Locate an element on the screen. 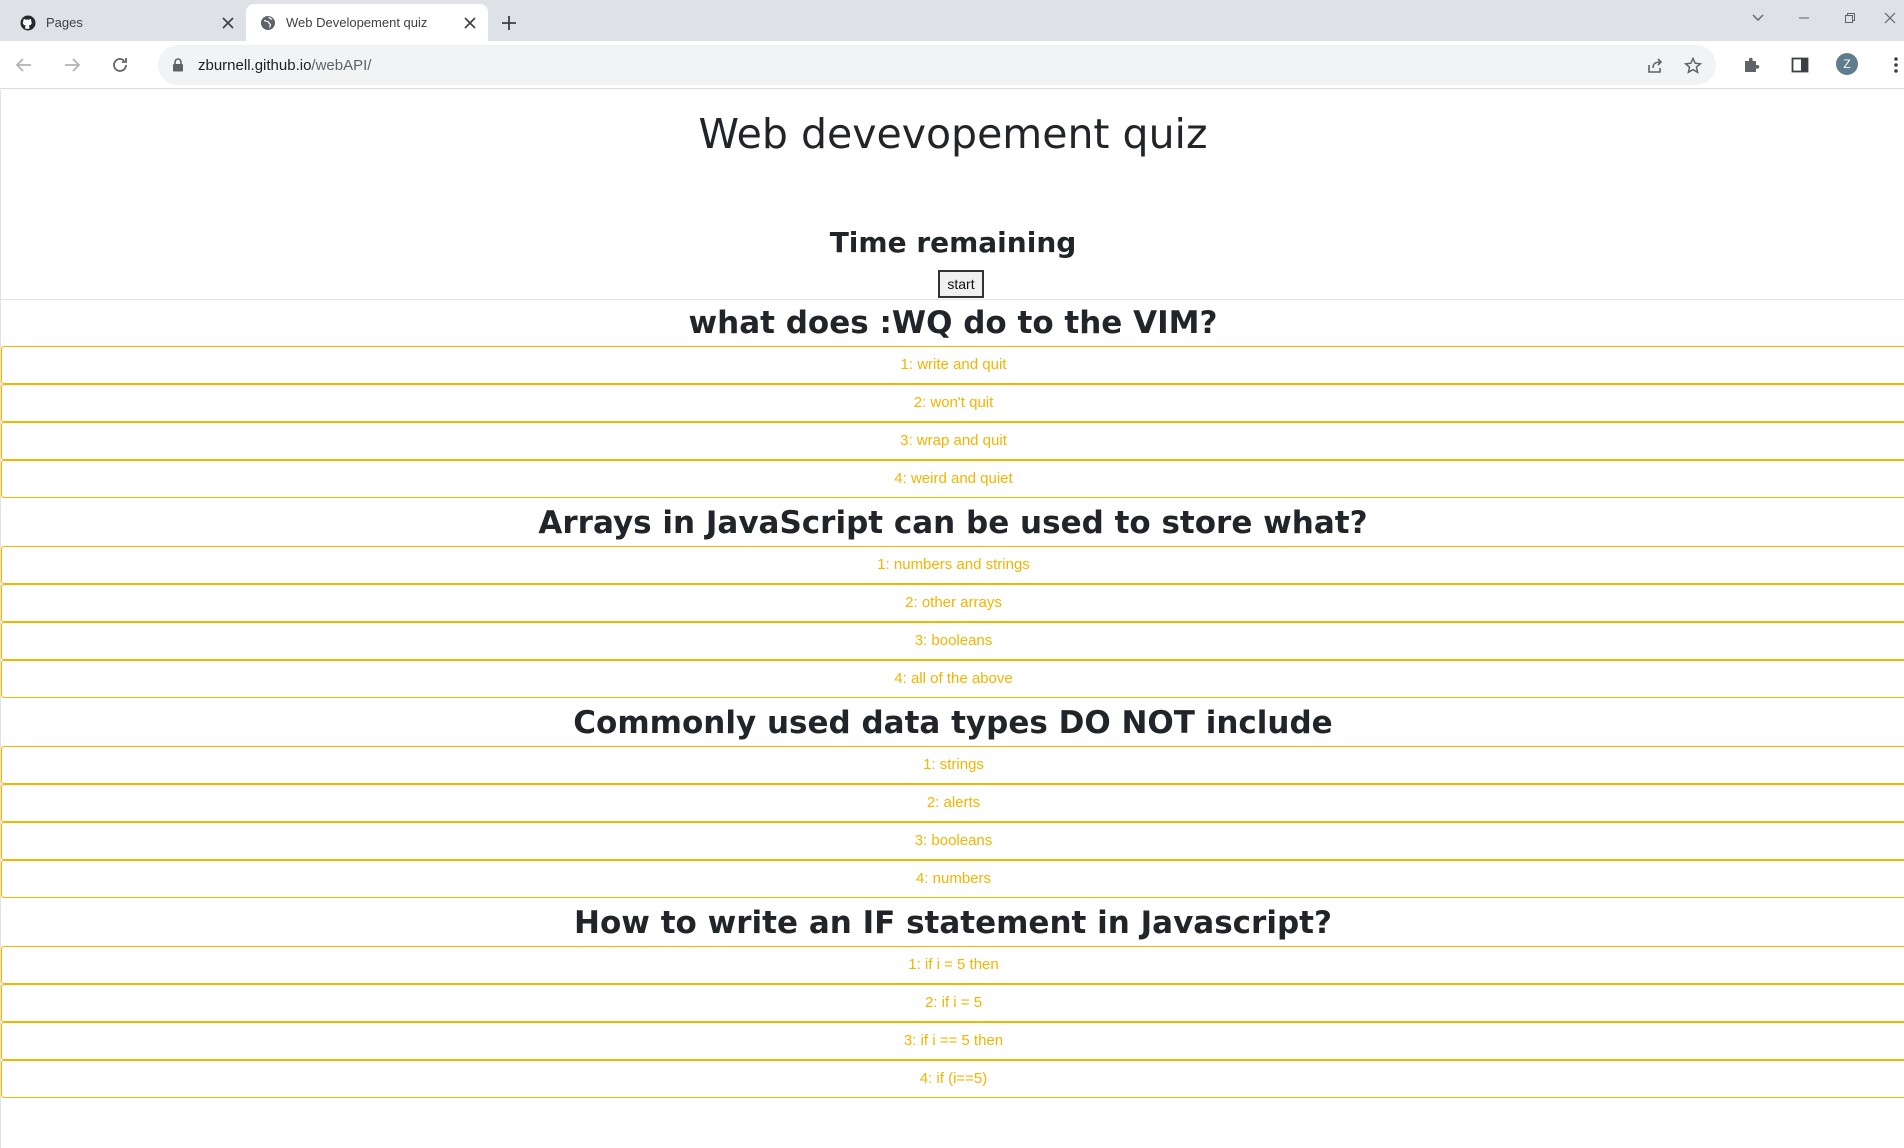 The image size is (1904, 1148). browser-toolbar: zburnell.github.io/webAPI/ is located at coordinates (952, 65).